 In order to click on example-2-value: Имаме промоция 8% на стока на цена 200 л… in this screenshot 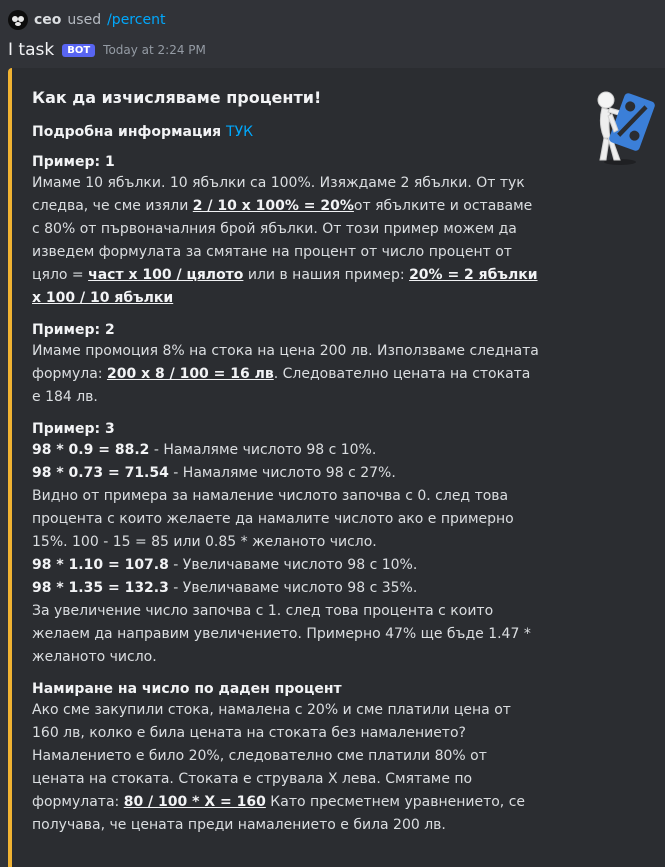, I will do `click(287, 374)`.